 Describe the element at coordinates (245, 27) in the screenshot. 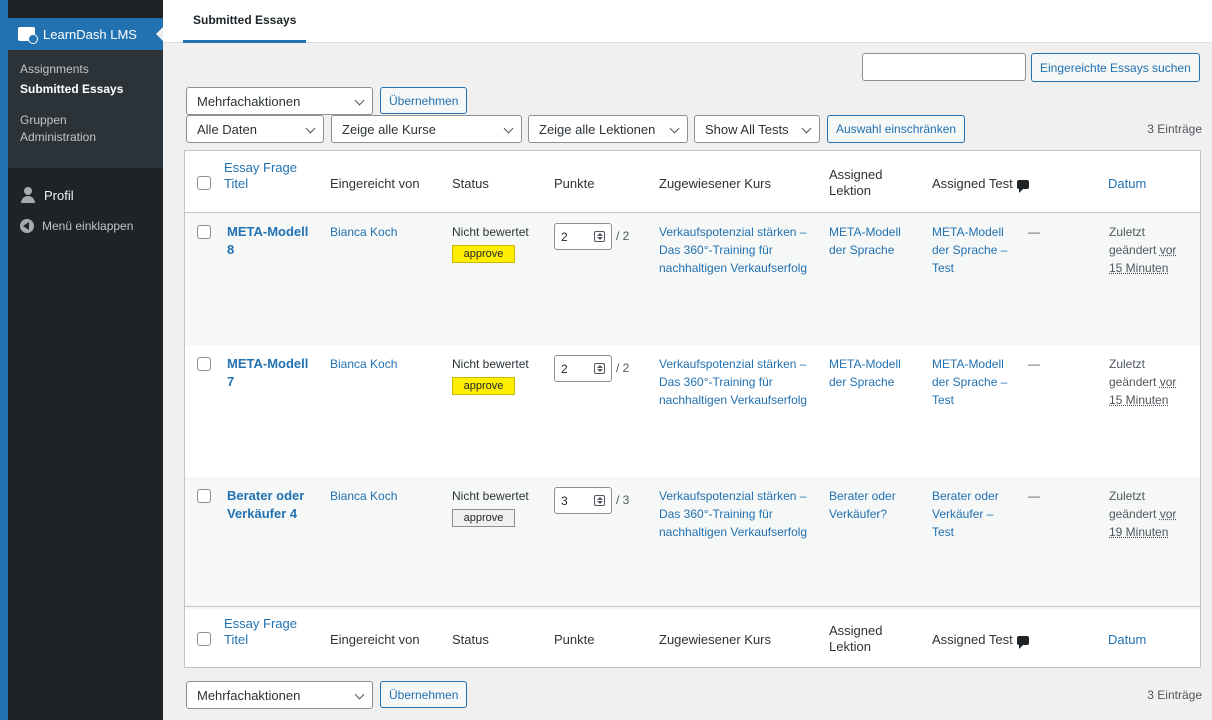

I see `tab-submitted-essays: Submitted Essays` at that location.